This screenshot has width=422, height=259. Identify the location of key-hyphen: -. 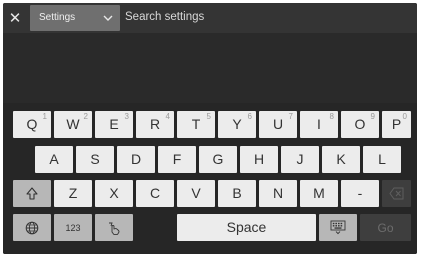
(360, 193).